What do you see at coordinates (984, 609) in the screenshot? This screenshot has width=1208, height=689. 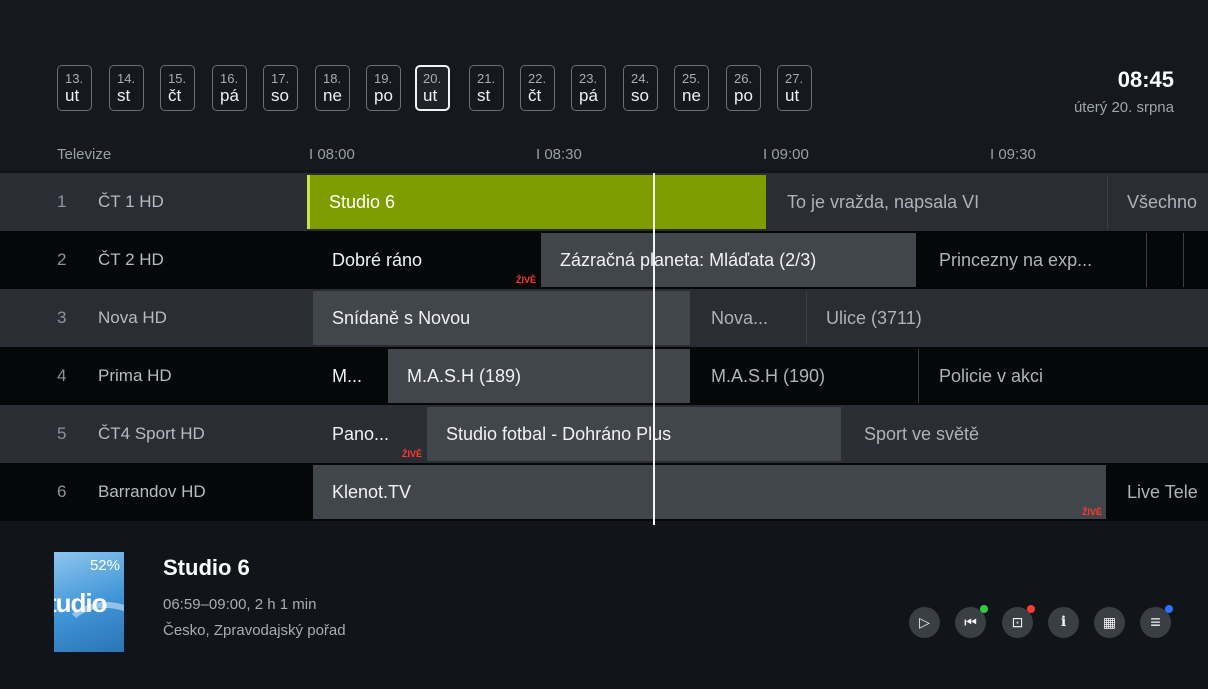 I see `green-key-dot` at bounding box center [984, 609].